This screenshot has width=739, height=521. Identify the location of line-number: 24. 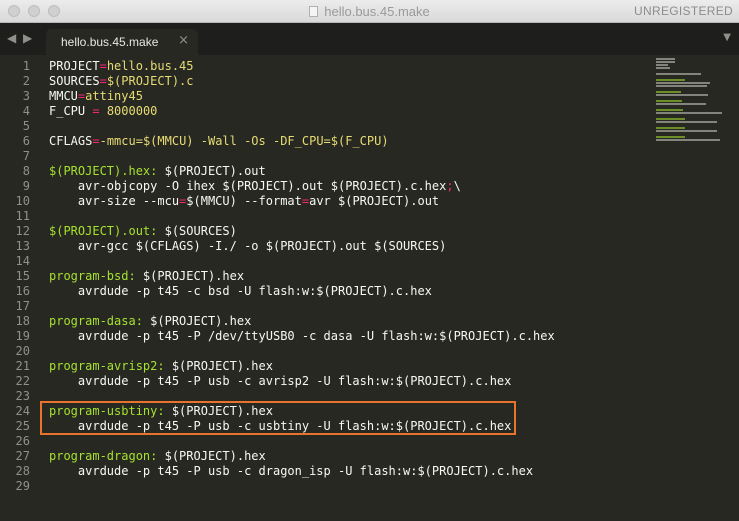
(22, 411).